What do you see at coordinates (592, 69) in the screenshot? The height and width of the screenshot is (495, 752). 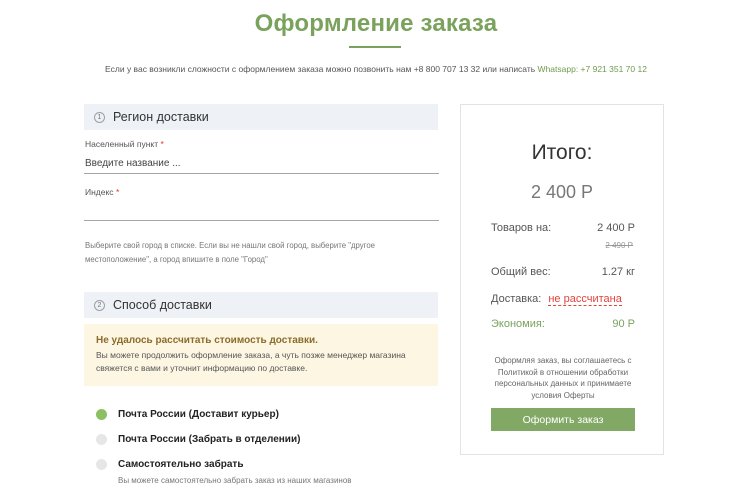 I see `whatsapp-link: Whatsapp: +7 921 351 70 12` at bounding box center [592, 69].